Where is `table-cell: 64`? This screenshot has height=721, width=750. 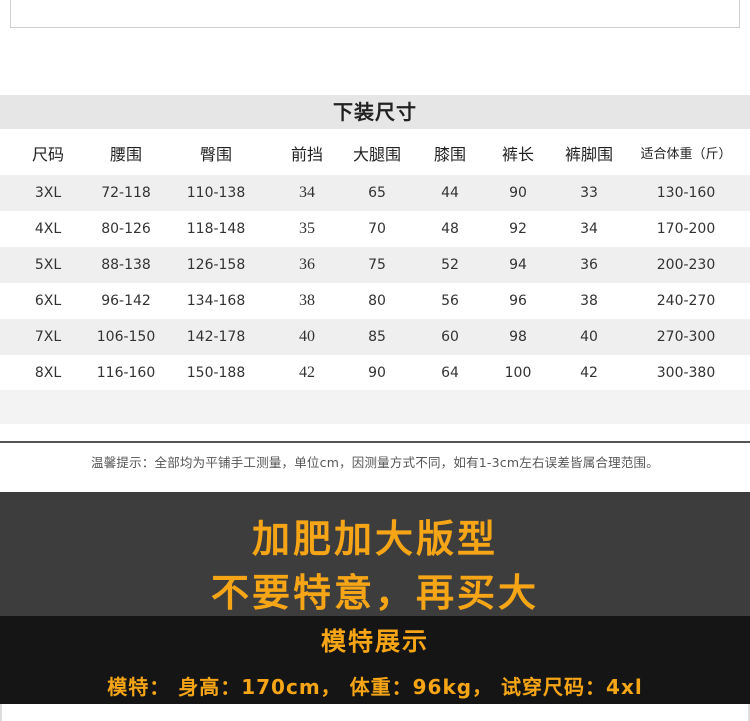 table-cell: 64 is located at coordinates (450, 373).